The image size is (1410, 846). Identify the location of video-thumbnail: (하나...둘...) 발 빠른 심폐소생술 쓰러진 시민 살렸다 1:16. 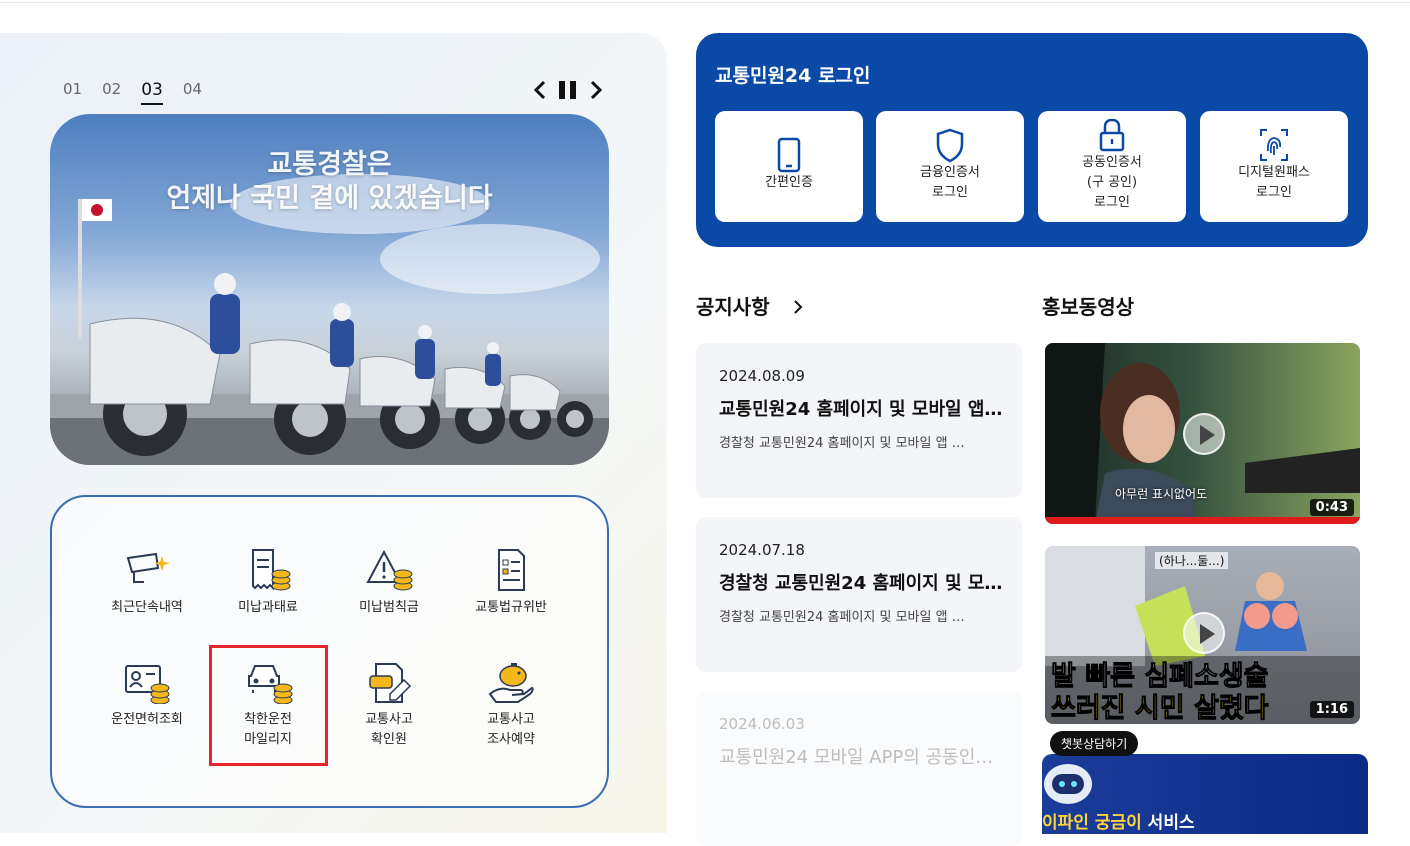
(1202, 635).